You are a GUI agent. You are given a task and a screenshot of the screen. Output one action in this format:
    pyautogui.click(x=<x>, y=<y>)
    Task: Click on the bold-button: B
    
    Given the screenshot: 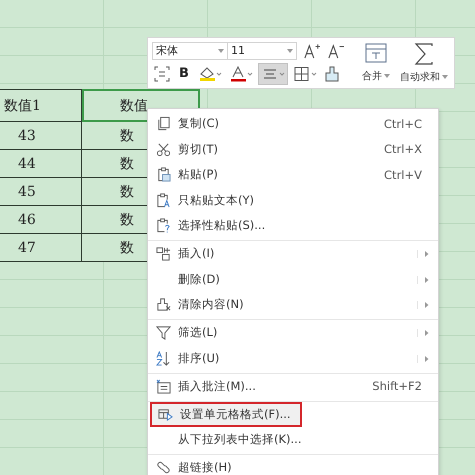 What is the action you would take?
    pyautogui.click(x=184, y=74)
    